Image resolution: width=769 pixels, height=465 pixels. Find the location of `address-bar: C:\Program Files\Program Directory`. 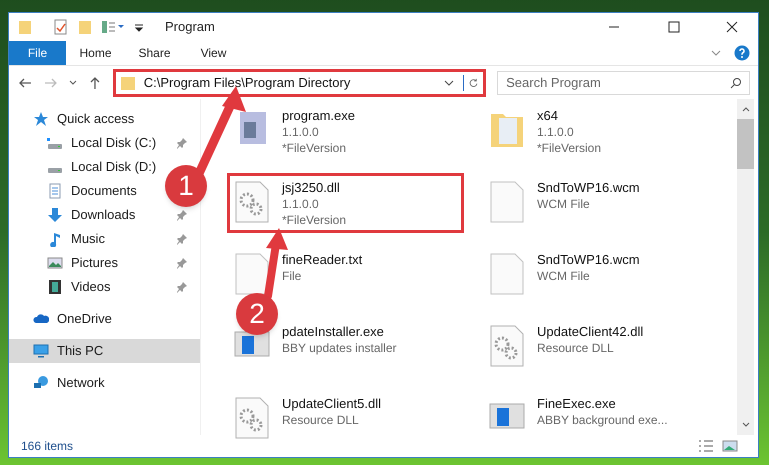

address-bar: C:\Program Files\Program Directory is located at coordinates (299, 82).